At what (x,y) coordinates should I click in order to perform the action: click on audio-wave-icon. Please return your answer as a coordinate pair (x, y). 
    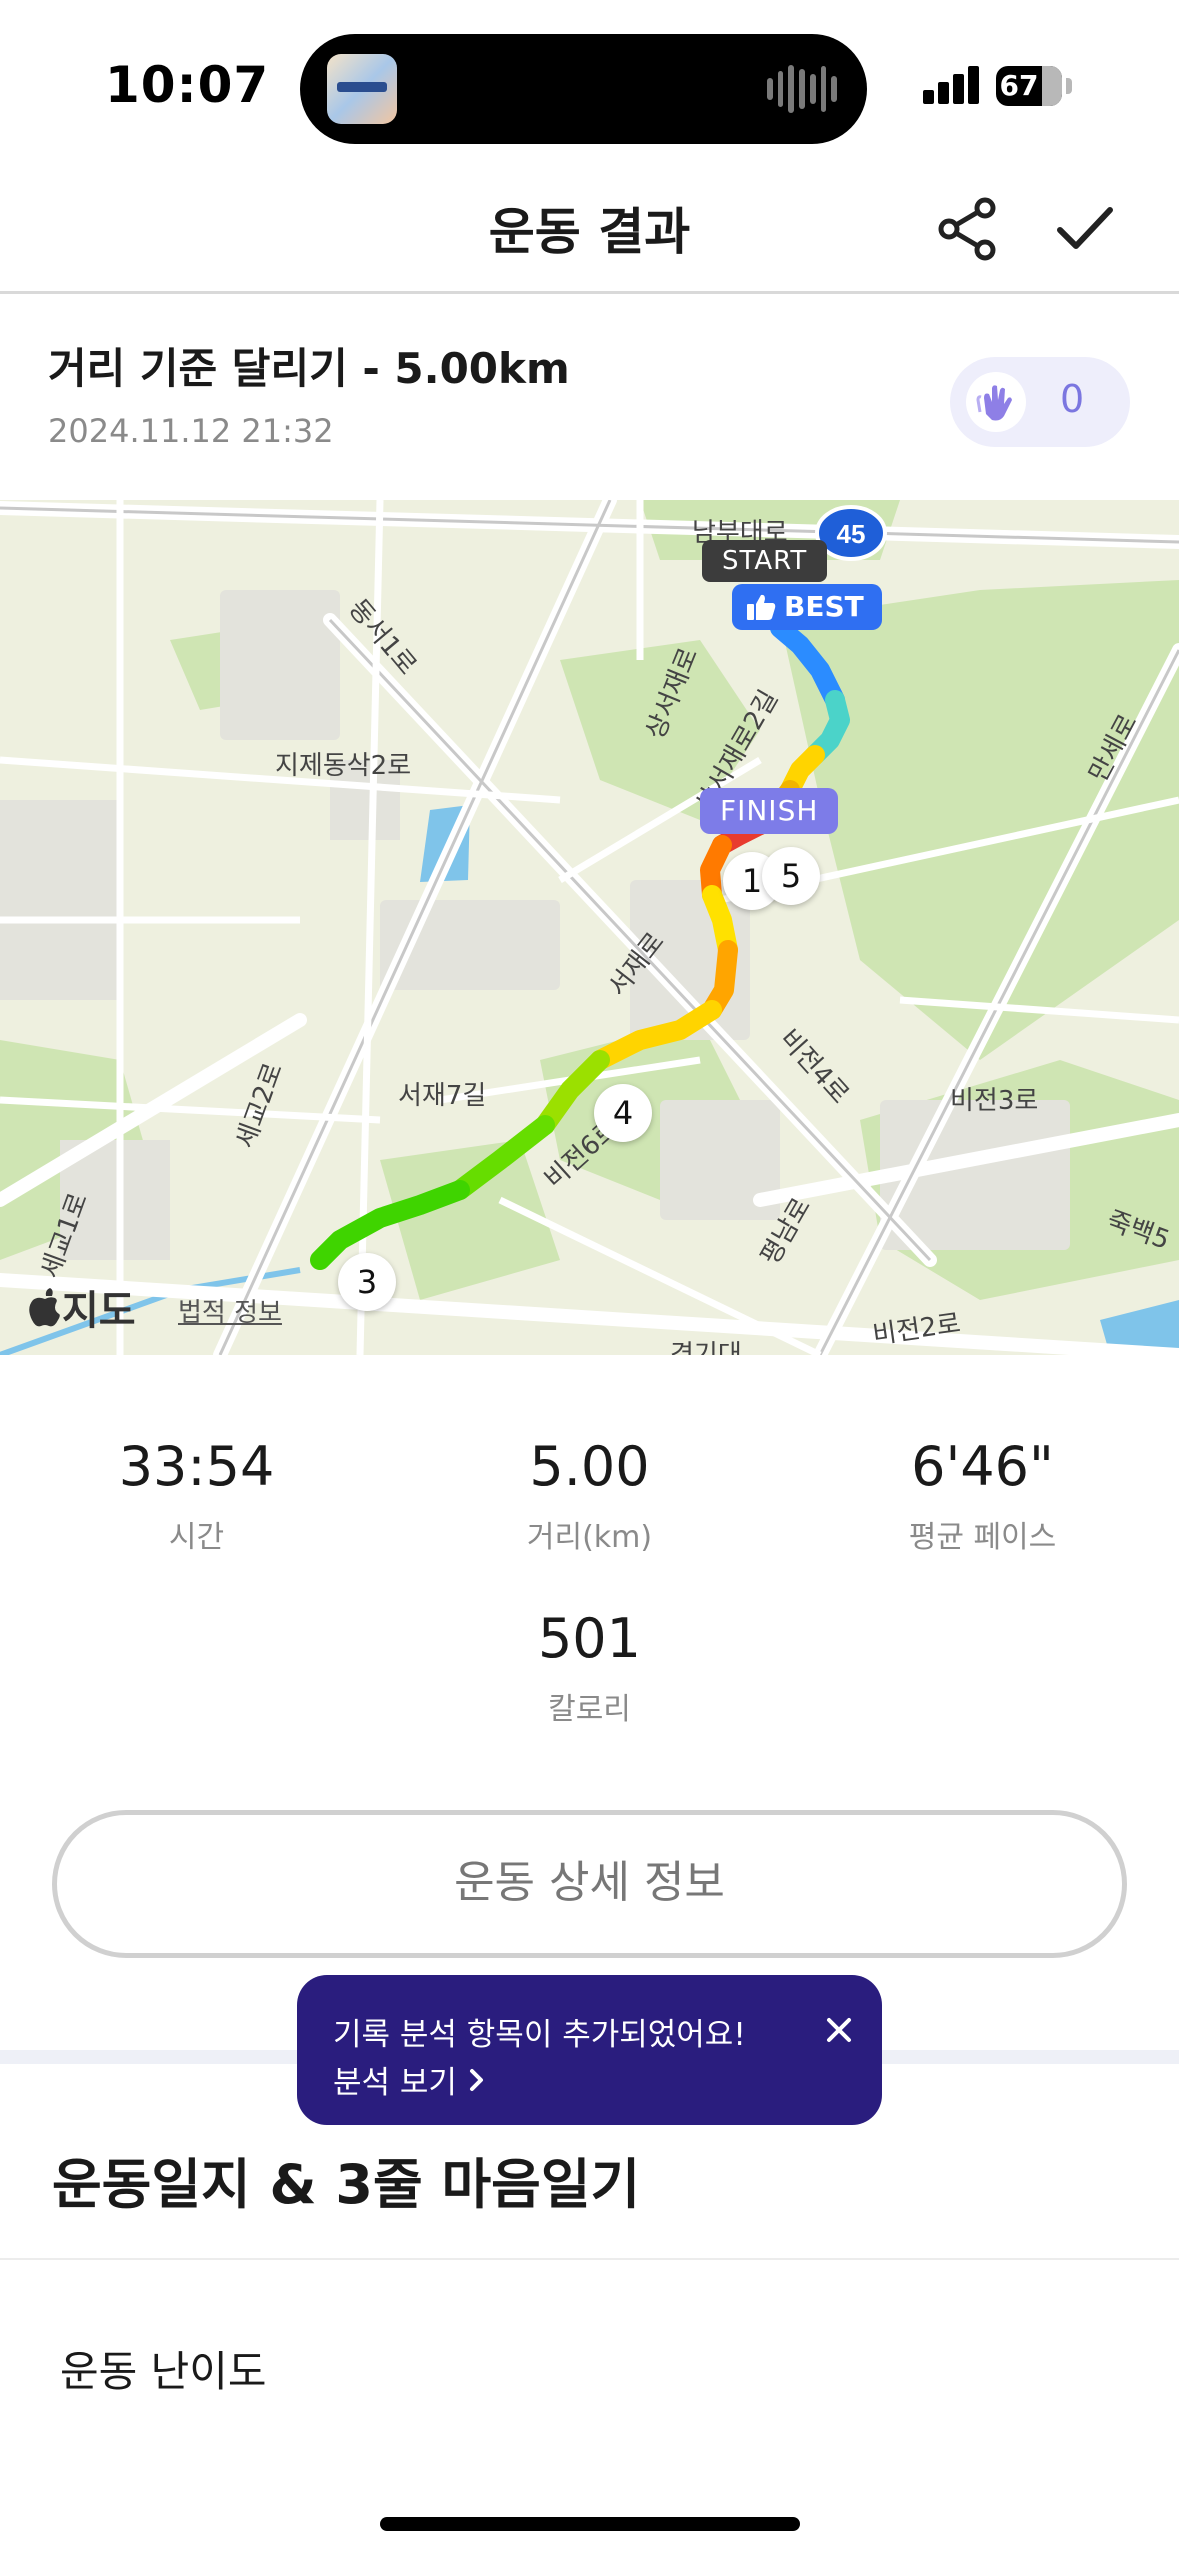
    Looking at the image, I should click on (802, 89).